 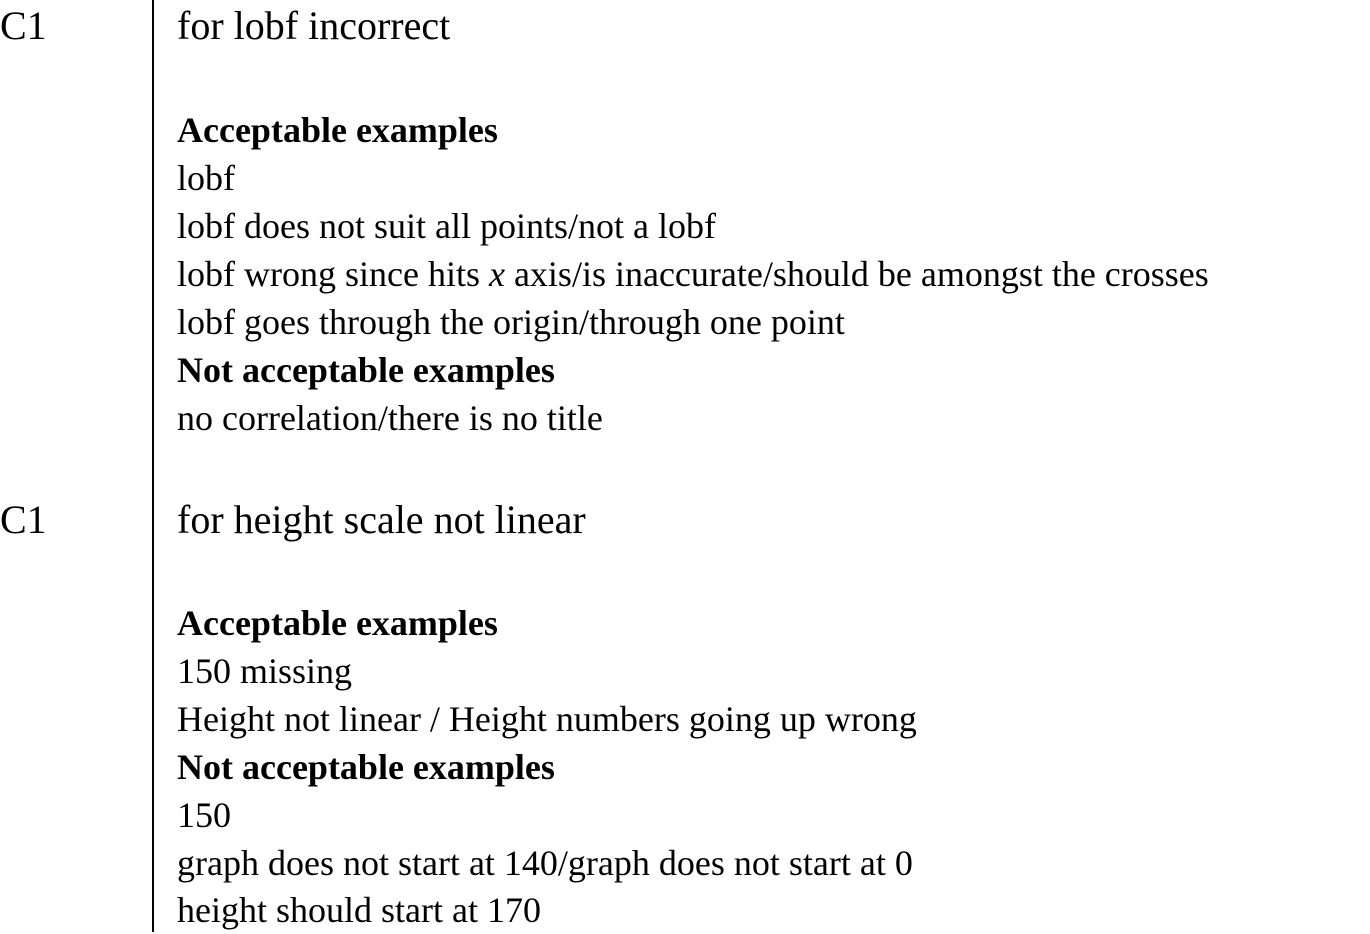 I want to click on criterion-1-acceptable-example: lobf does not suit all points/not a lobf, so click(x=446, y=226).